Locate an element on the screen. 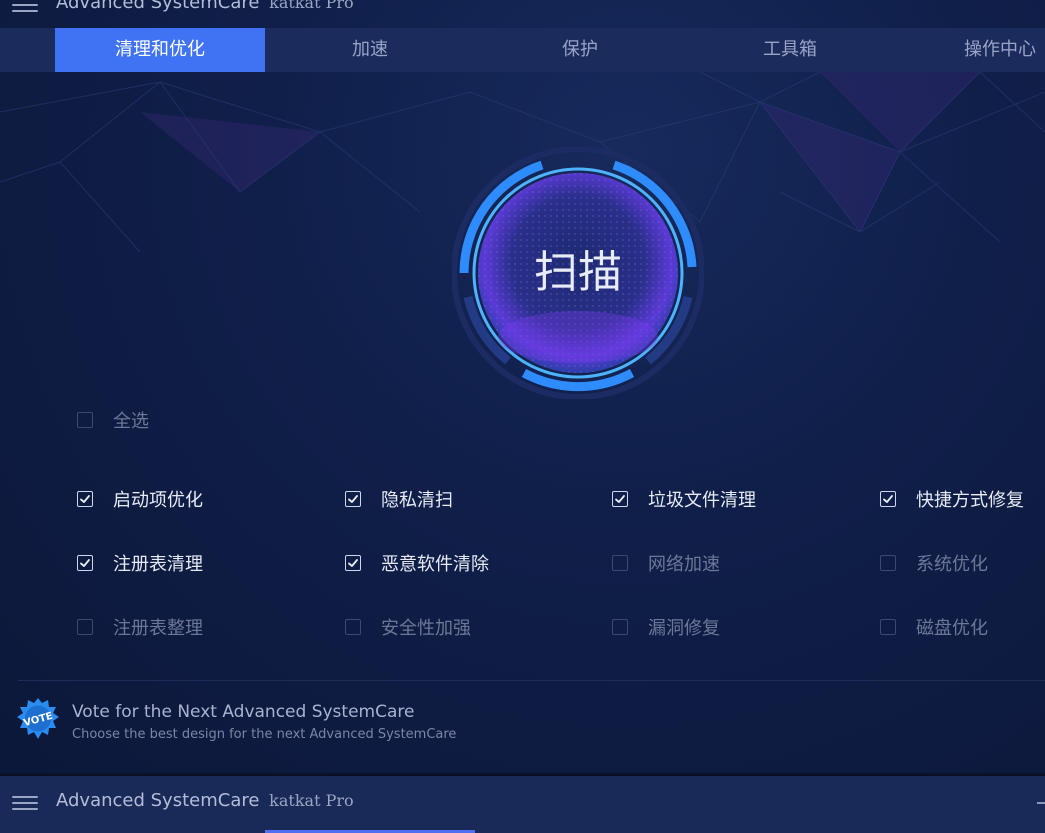  option-startup-optimize: 启动项优化 is located at coordinates (140, 499).